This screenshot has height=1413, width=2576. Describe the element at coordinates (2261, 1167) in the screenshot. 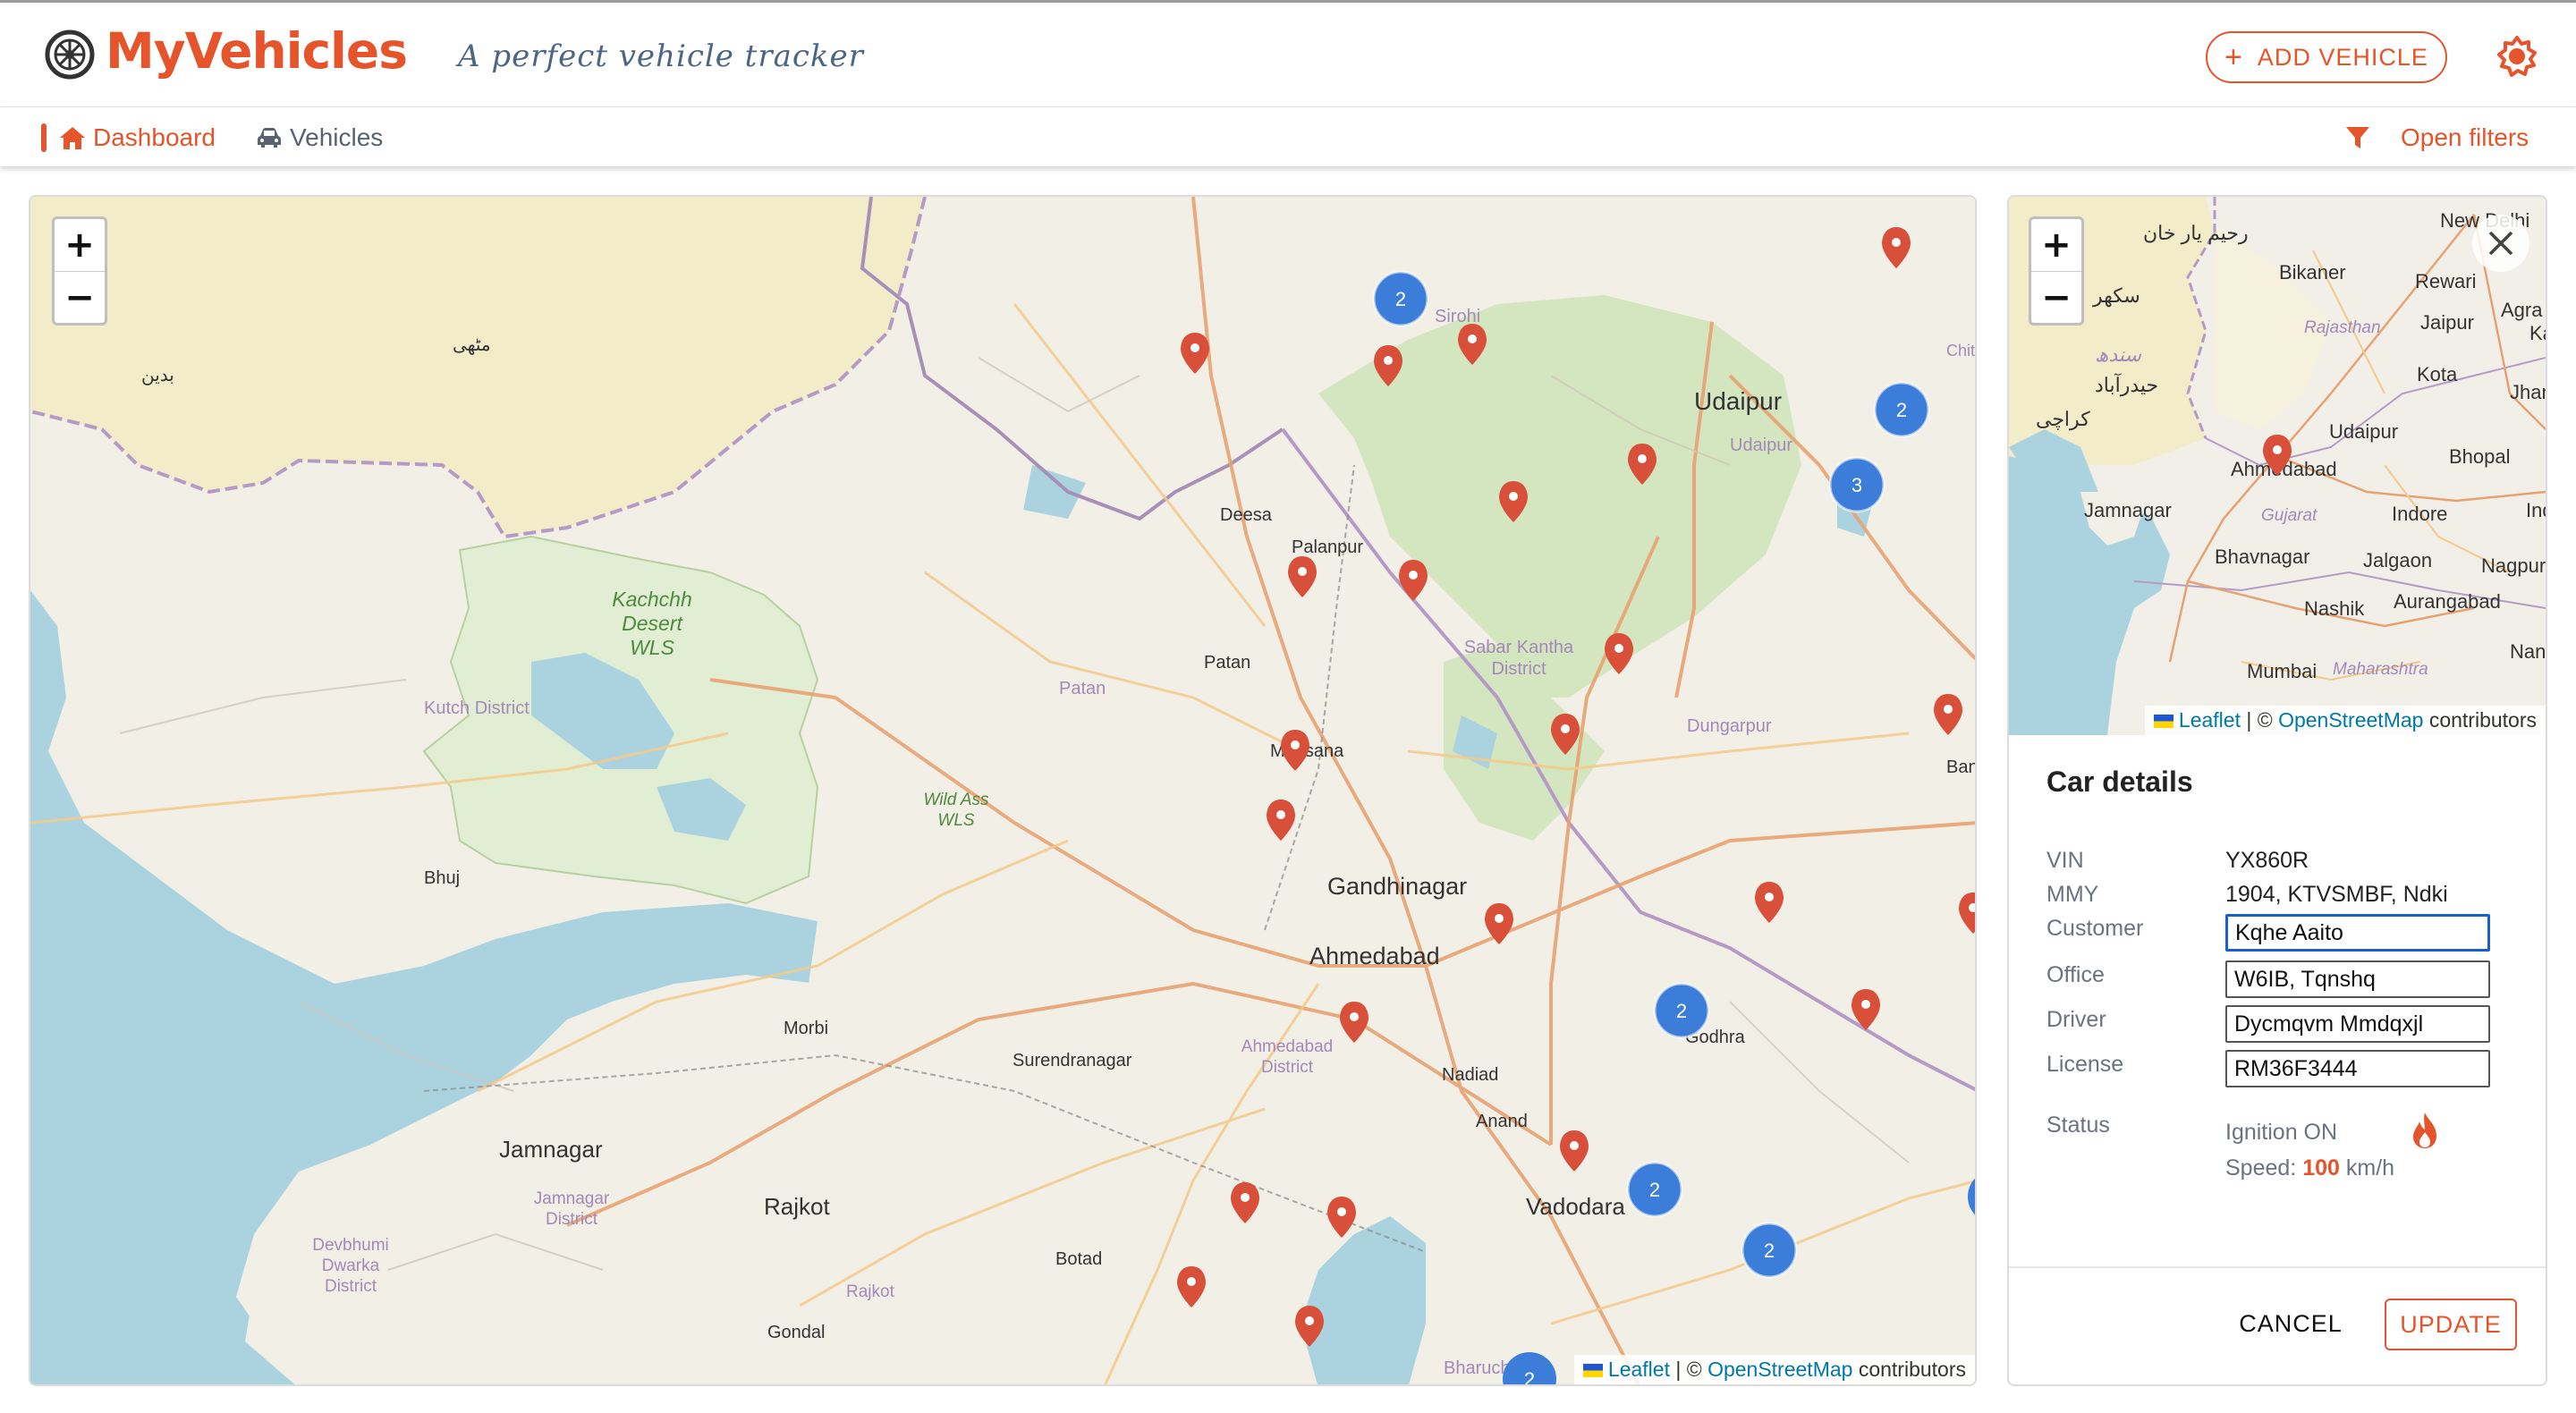

I see `speed-label: Speed:` at that location.